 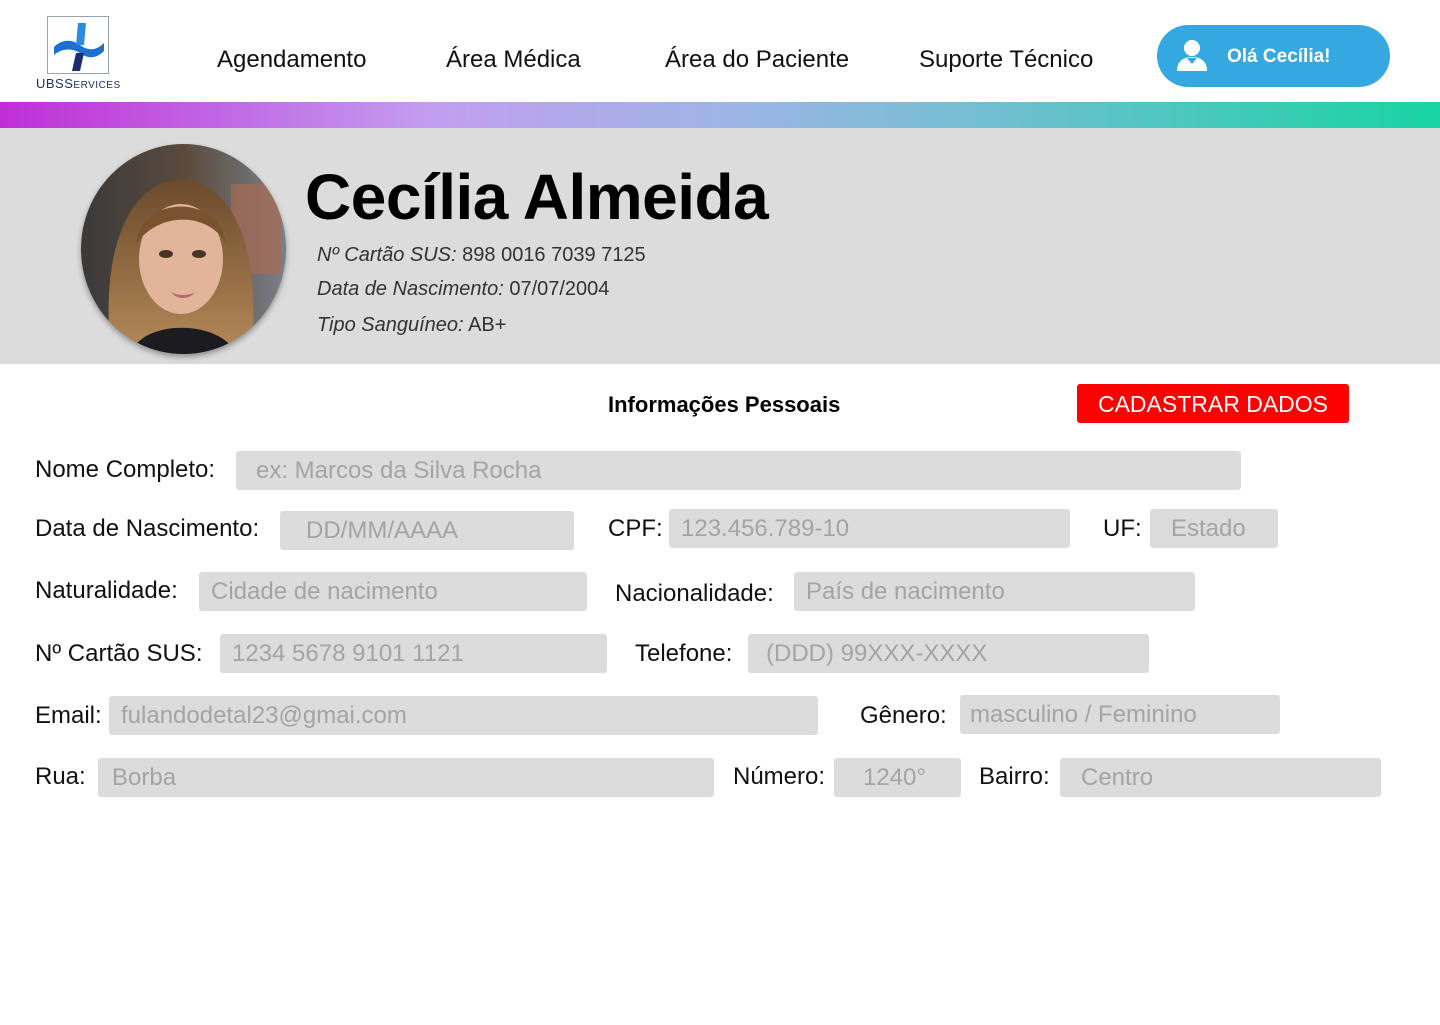 What do you see at coordinates (635, 528) in the screenshot?
I see `cpf-label: CPF:` at bounding box center [635, 528].